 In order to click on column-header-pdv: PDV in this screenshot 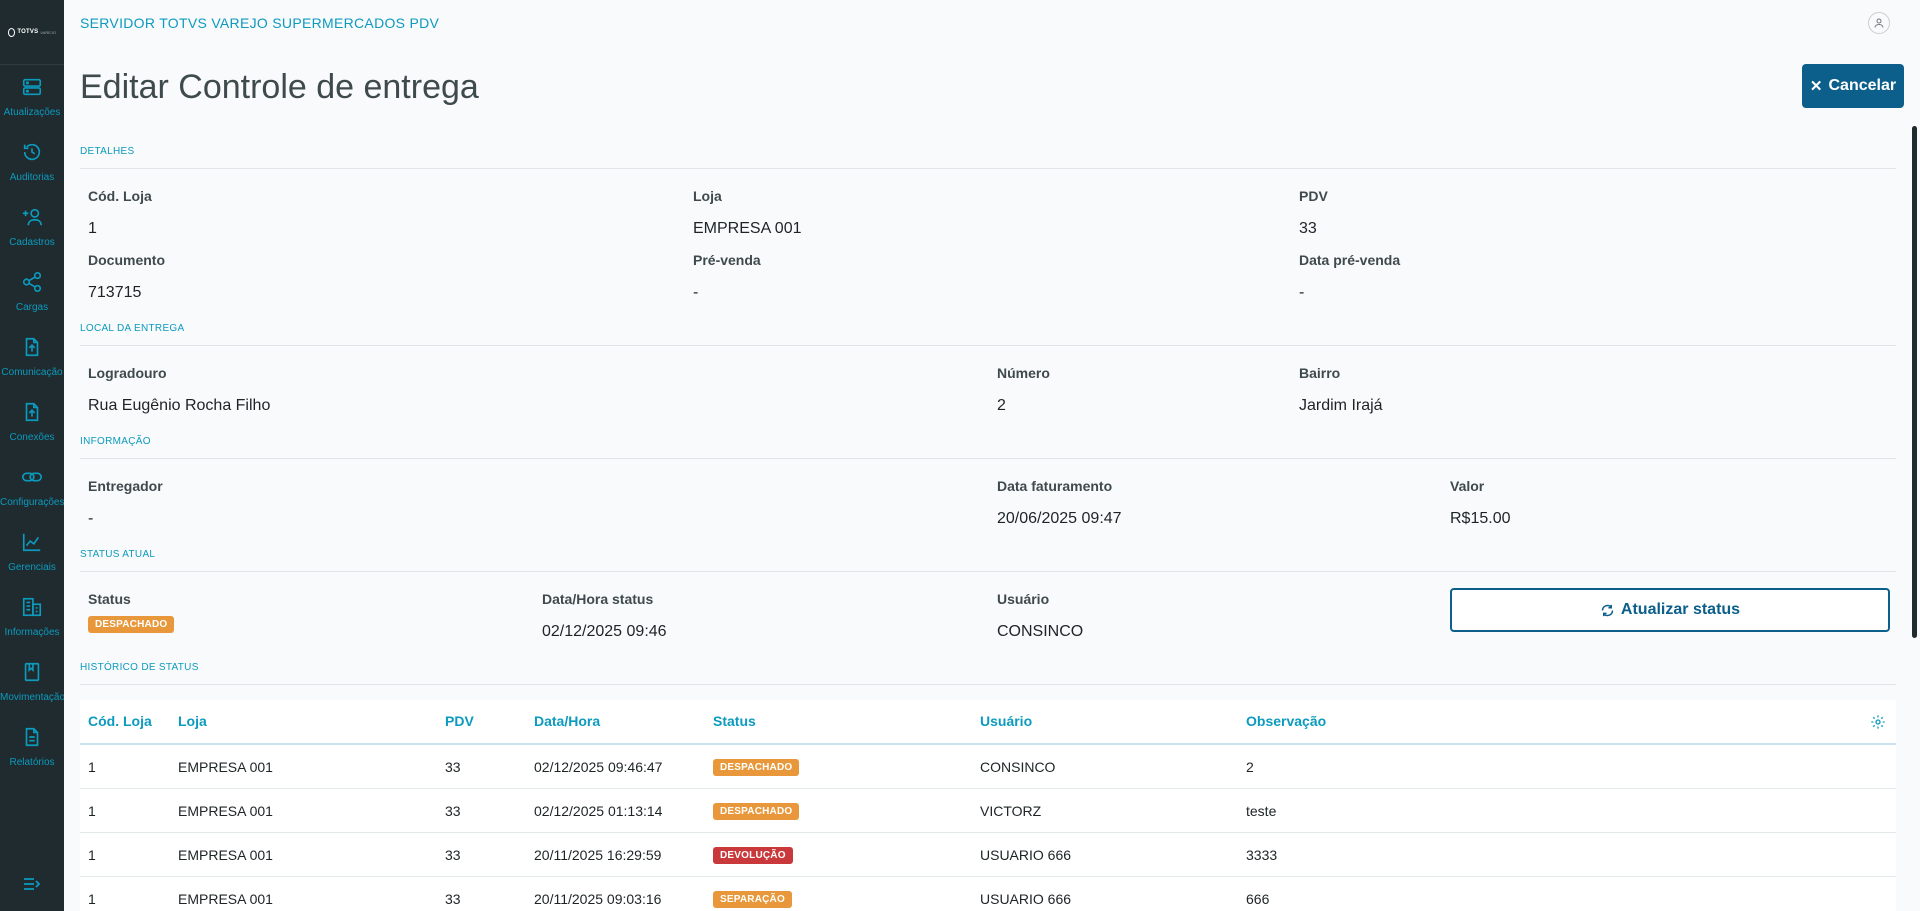, I will do `click(459, 721)`.